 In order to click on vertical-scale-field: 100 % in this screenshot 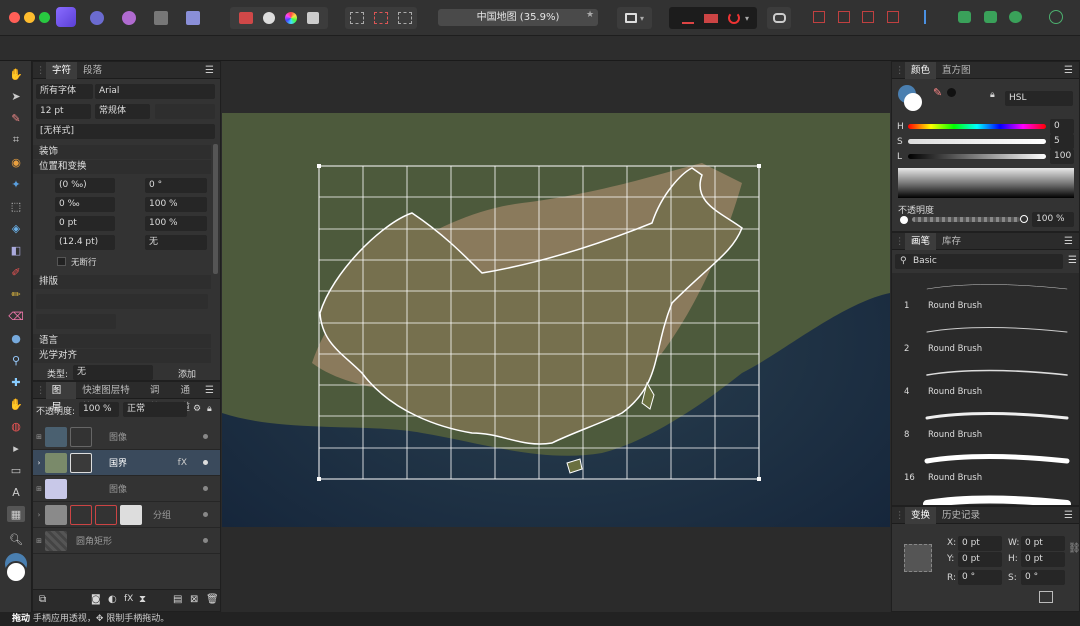, I will do `click(176, 204)`.